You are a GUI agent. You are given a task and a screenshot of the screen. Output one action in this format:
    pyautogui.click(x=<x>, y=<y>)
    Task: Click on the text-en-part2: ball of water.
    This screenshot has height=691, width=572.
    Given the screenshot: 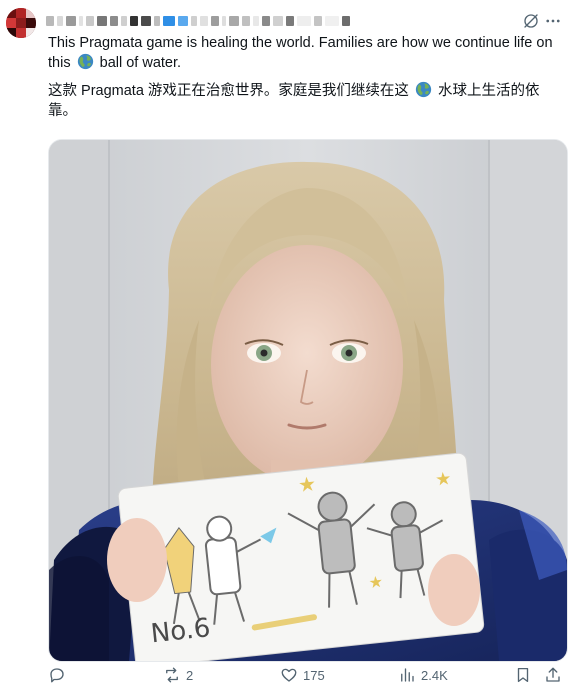 What is the action you would take?
    pyautogui.click(x=140, y=63)
    